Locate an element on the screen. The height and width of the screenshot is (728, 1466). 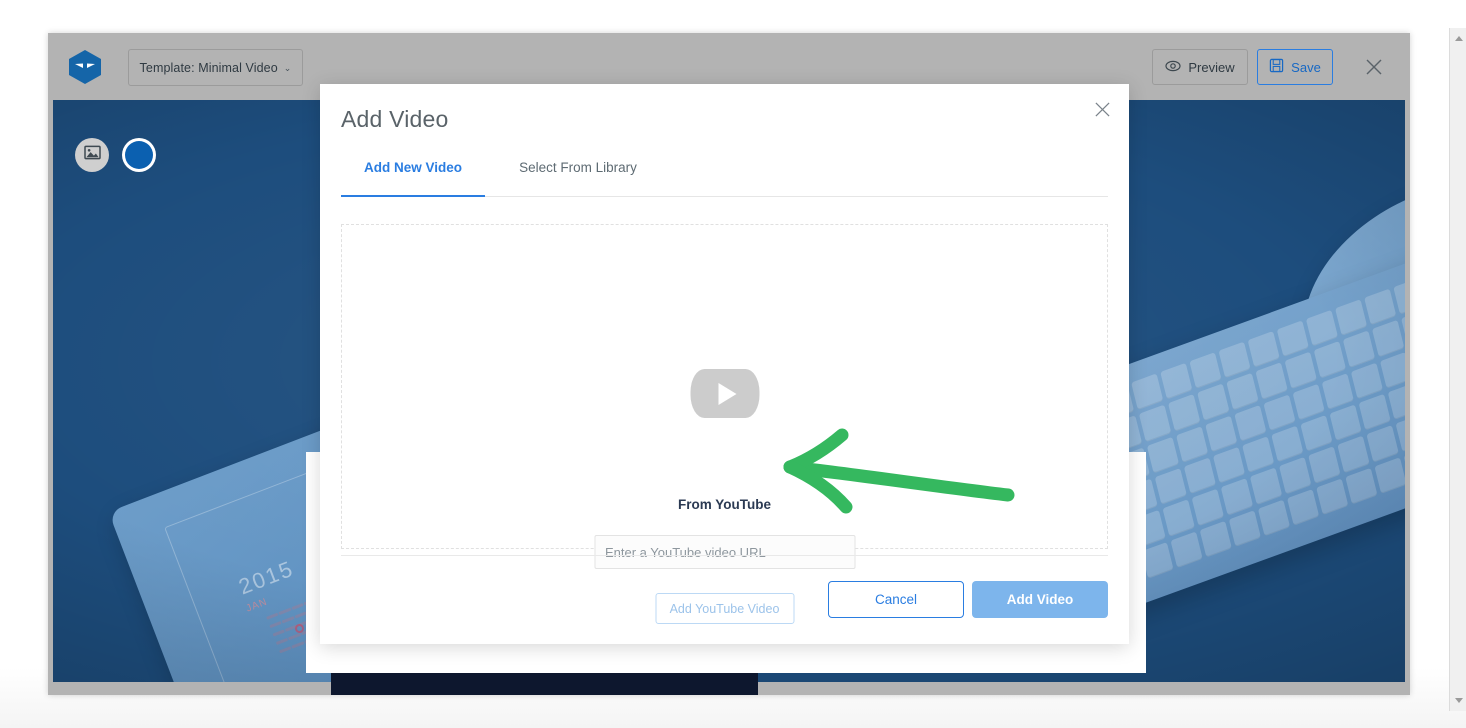
color-swatch-widget-button is located at coordinates (139, 155).